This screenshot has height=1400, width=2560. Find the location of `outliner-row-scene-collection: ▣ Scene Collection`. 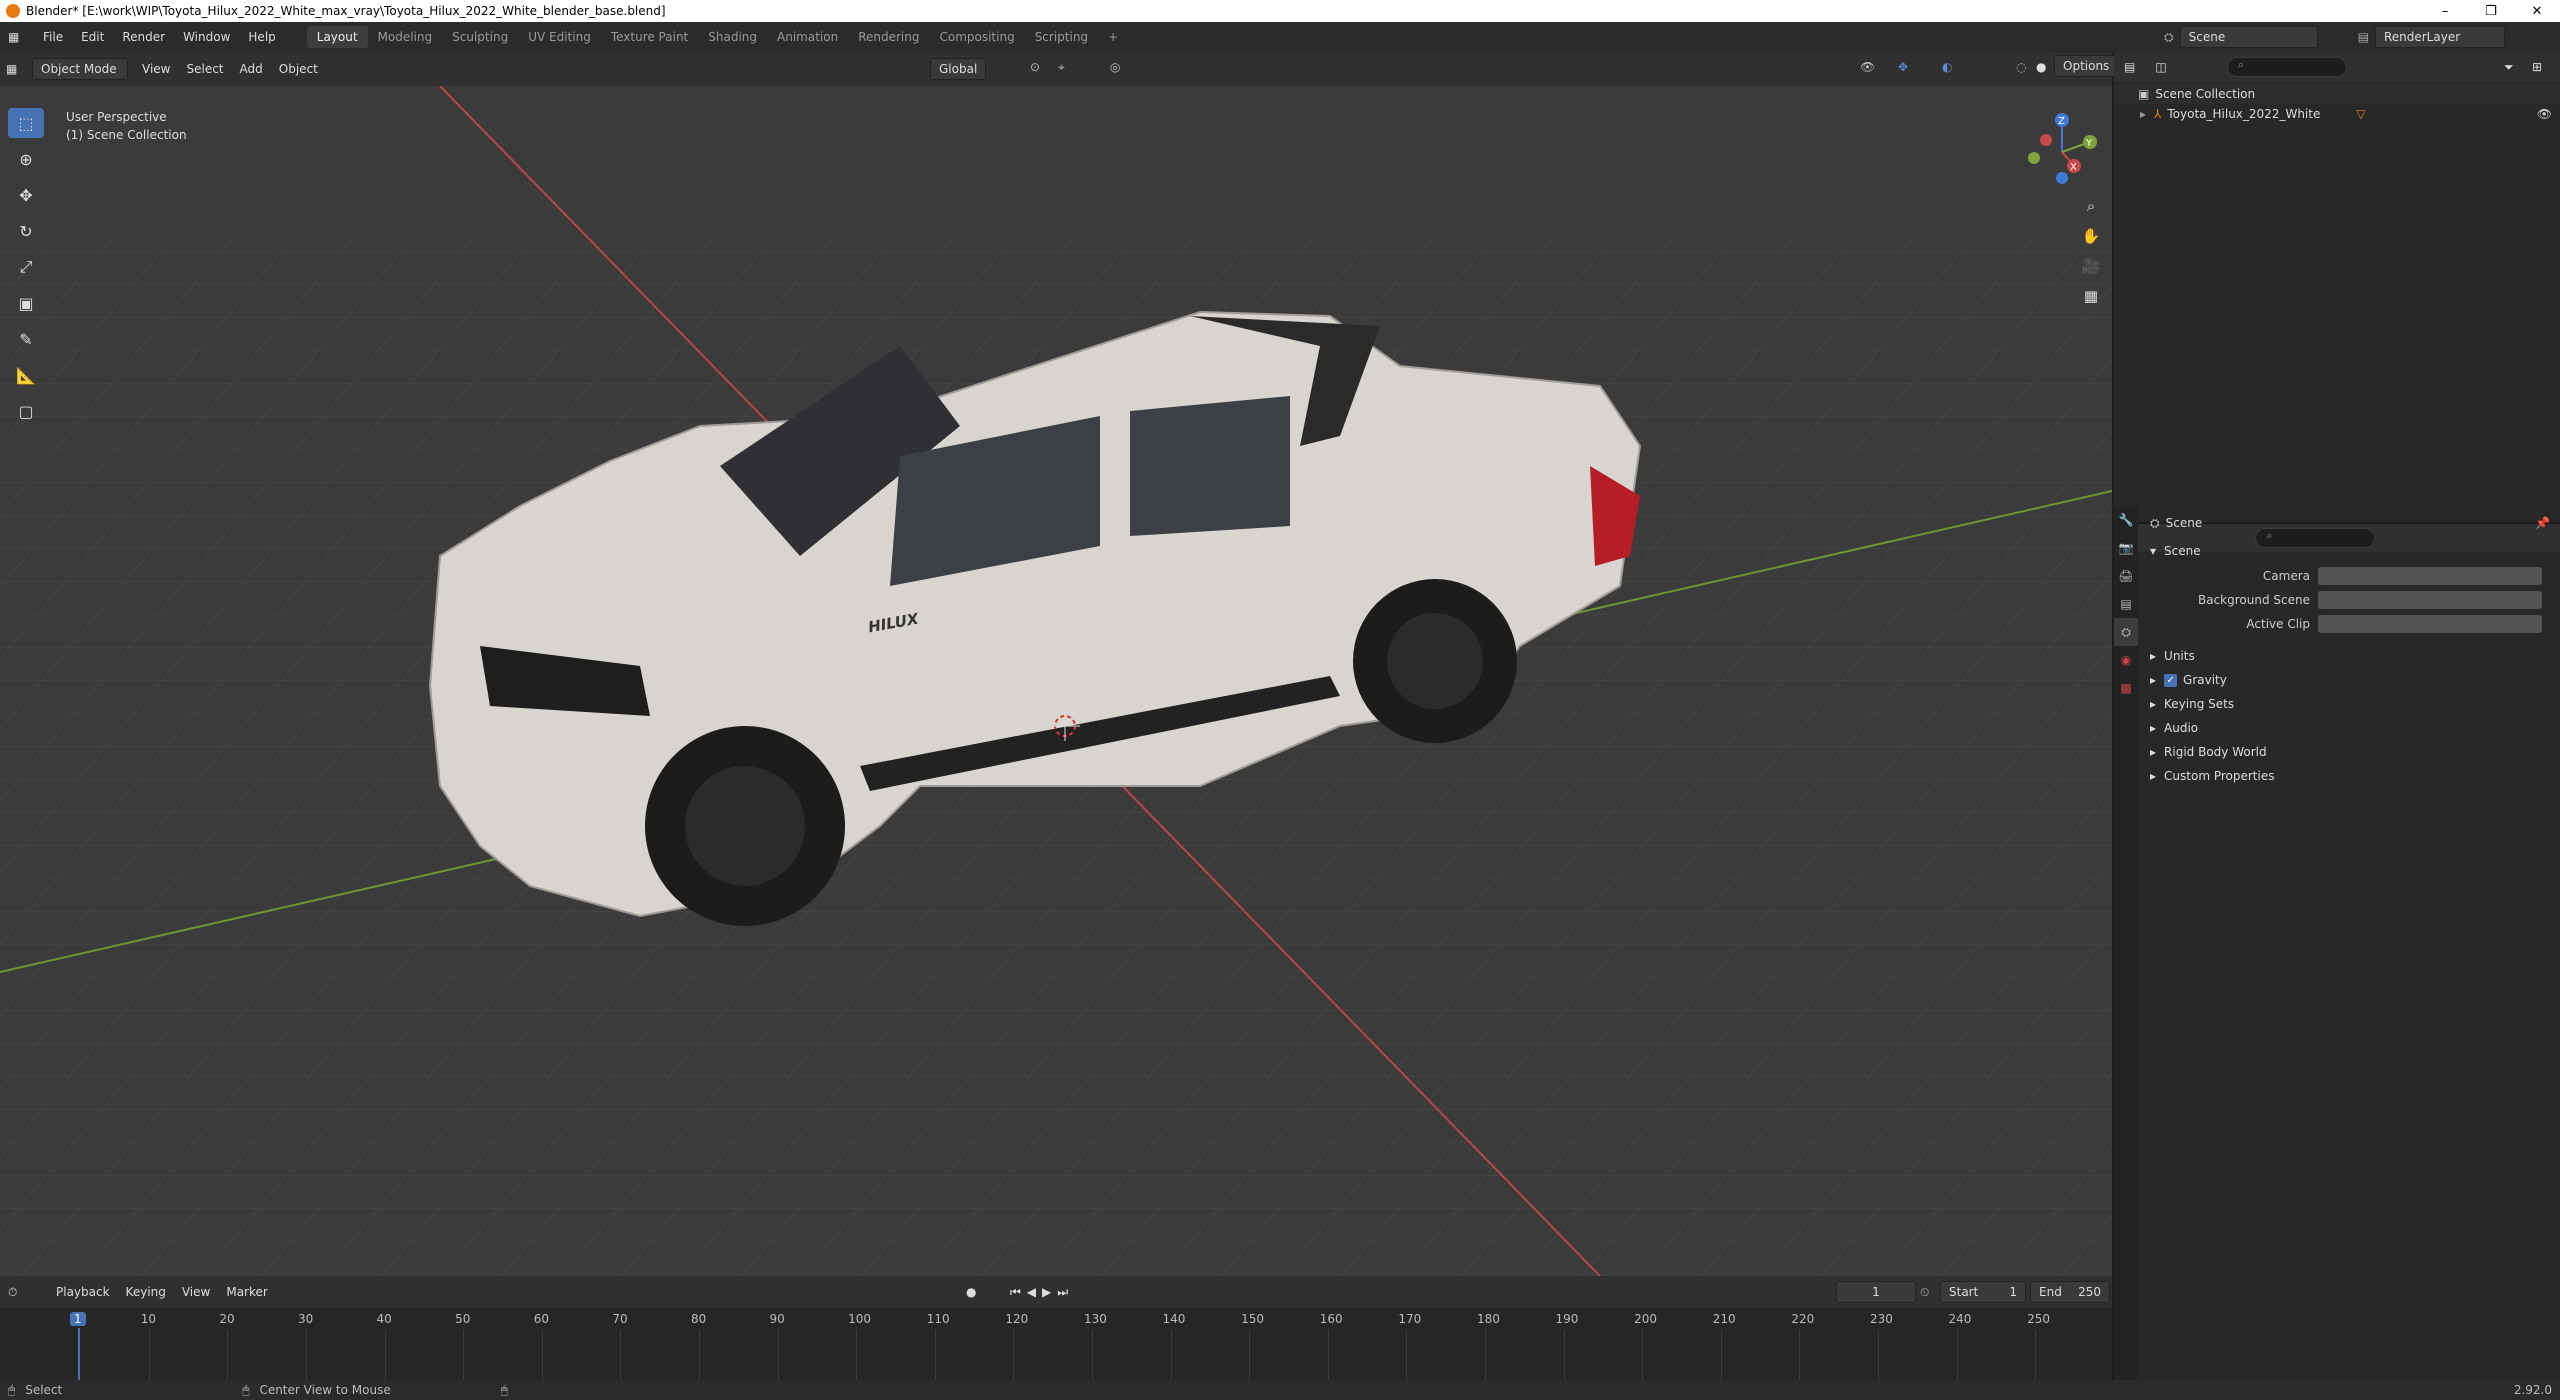

outliner-row-scene-collection: ▣ Scene Collection is located at coordinates (2337, 94).